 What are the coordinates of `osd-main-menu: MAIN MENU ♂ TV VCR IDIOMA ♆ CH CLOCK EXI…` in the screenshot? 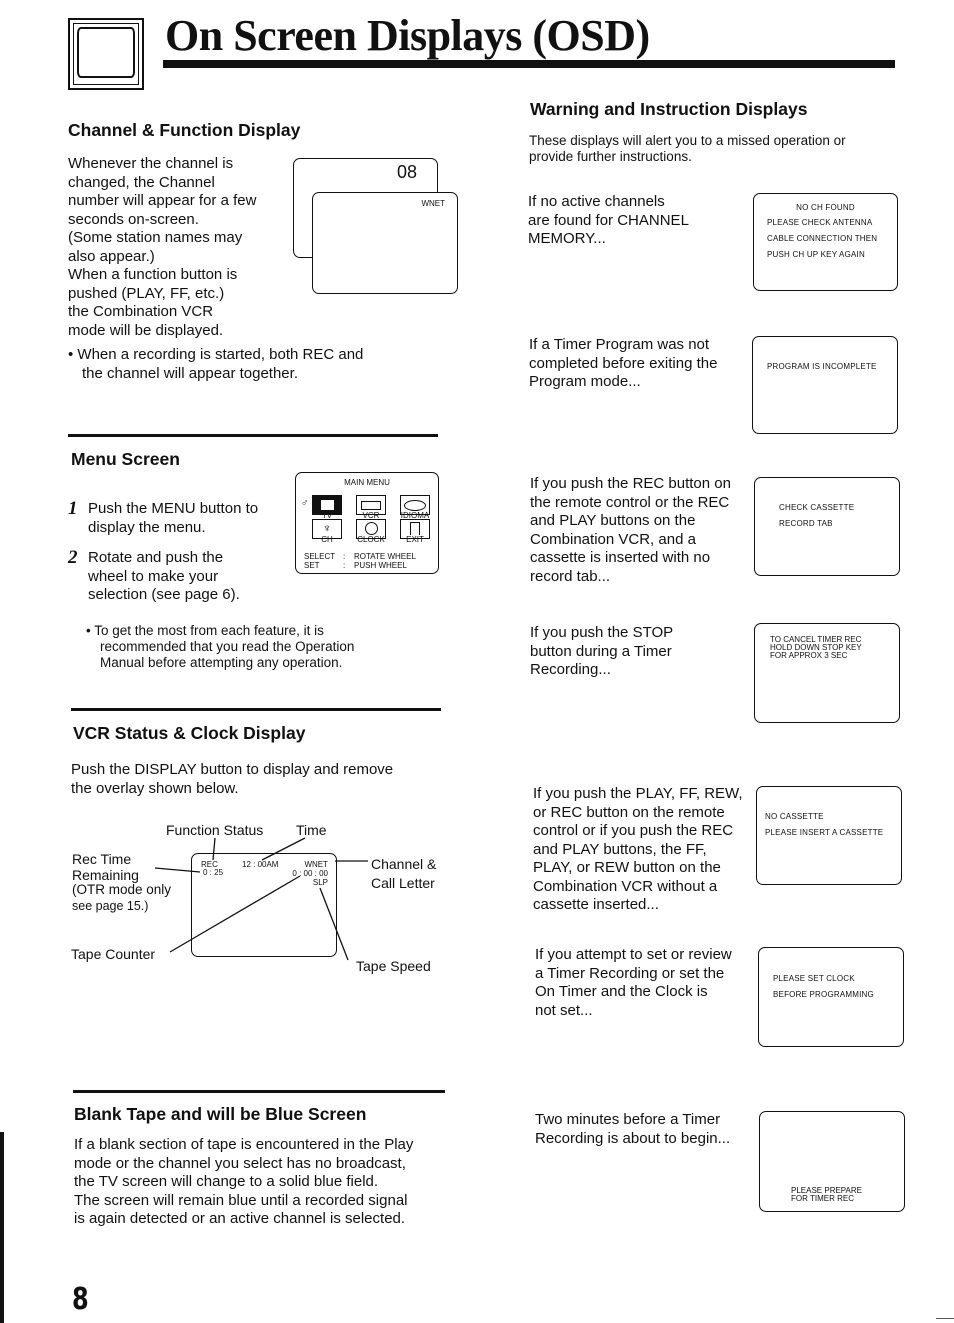 It's located at (367, 523).